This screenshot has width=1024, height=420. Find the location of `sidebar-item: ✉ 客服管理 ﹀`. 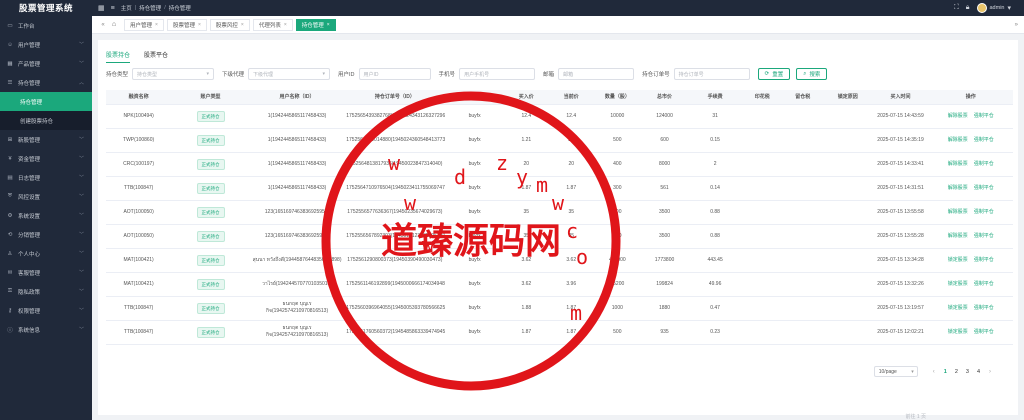

sidebar-item: ✉ 客服管理 ﹀ is located at coordinates (46, 272).